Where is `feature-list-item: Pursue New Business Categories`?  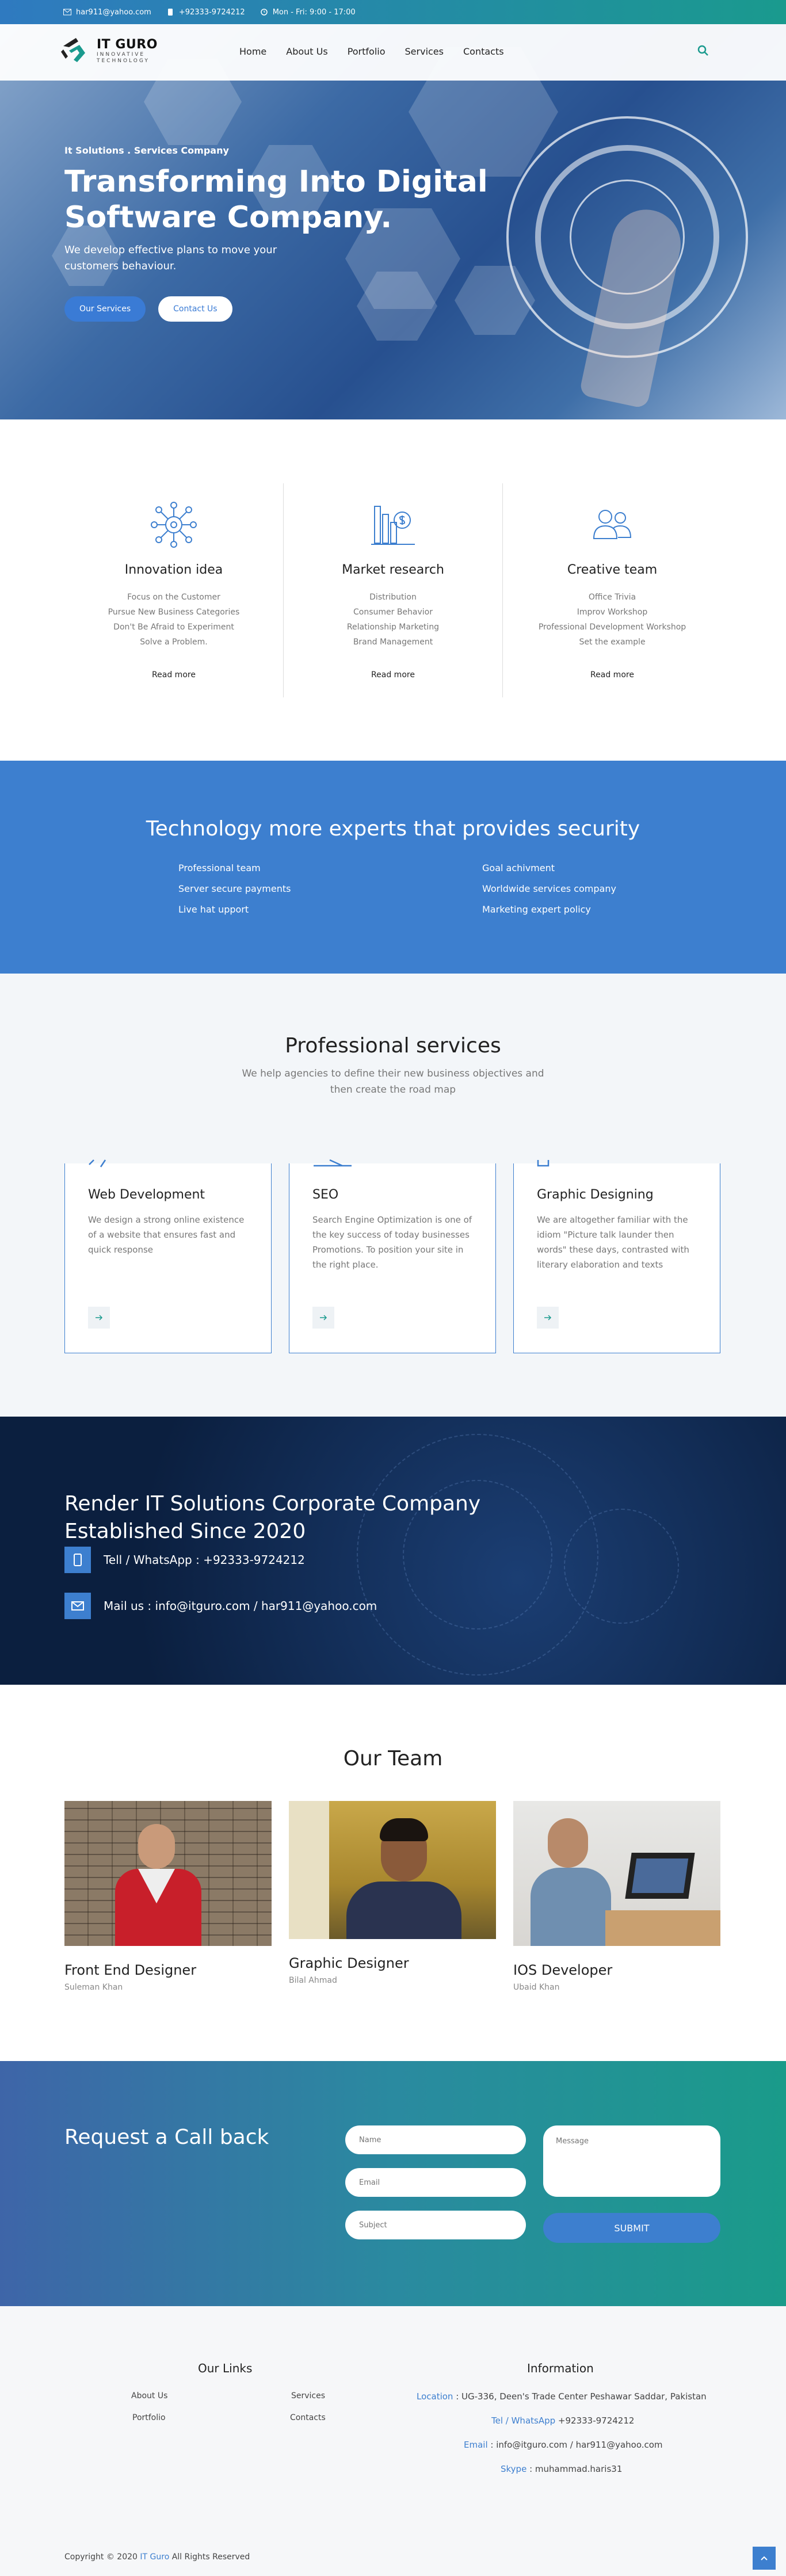
feature-list-item: Pursue New Business Categories is located at coordinates (174, 612).